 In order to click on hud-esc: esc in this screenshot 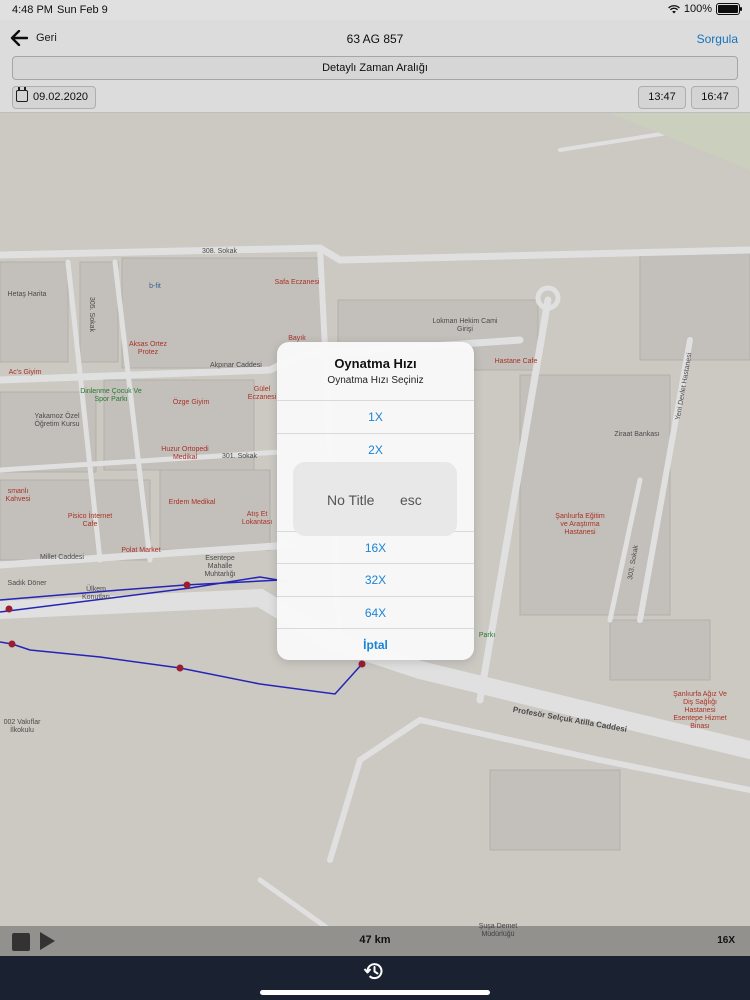, I will do `click(411, 500)`.